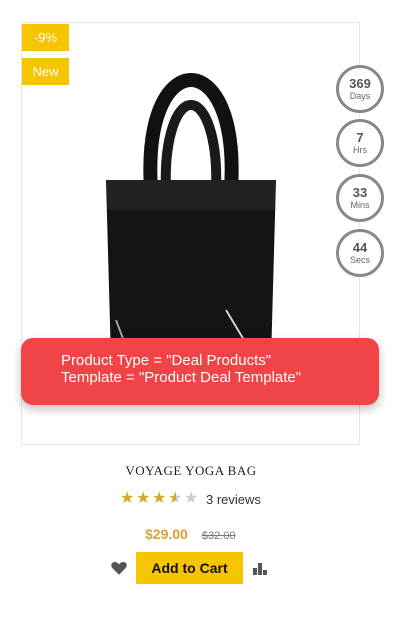  What do you see at coordinates (190, 534) in the screenshot?
I see `price-block: $29.00 $32.00` at bounding box center [190, 534].